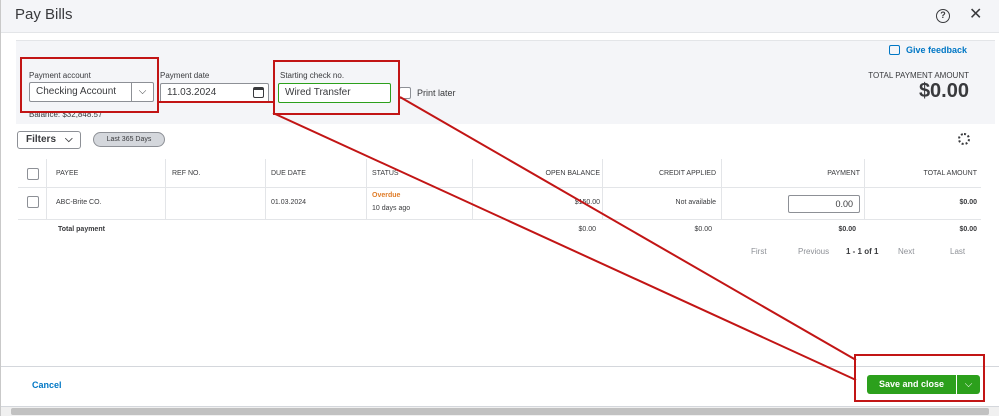 The image size is (999, 416). What do you see at coordinates (923, 173) in the screenshot?
I see `header-total-amount: TOTAL AMOUNT` at bounding box center [923, 173].